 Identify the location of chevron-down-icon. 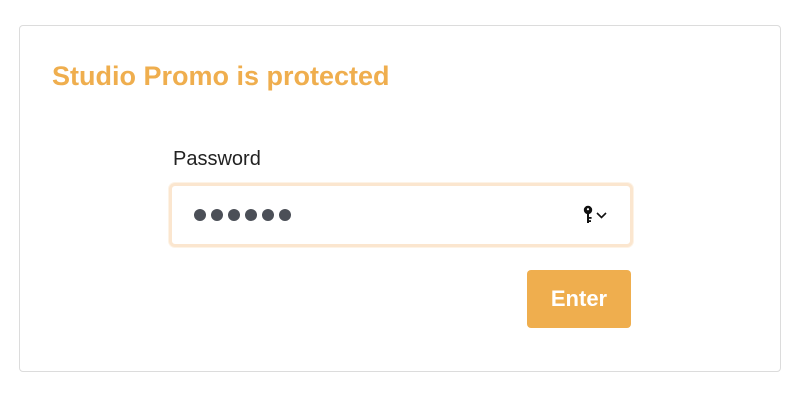
(601, 215).